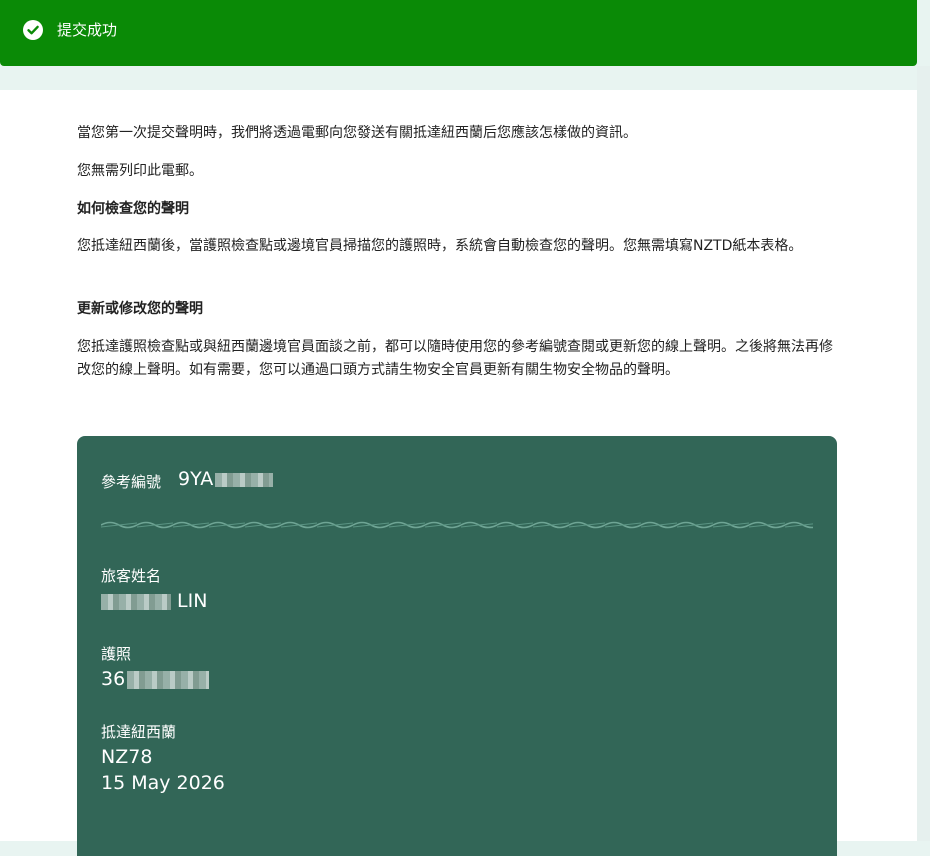 This screenshot has height=856, width=930. Describe the element at coordinates (457, 525) in the screenshot. I see `decorative-divider` at that location.